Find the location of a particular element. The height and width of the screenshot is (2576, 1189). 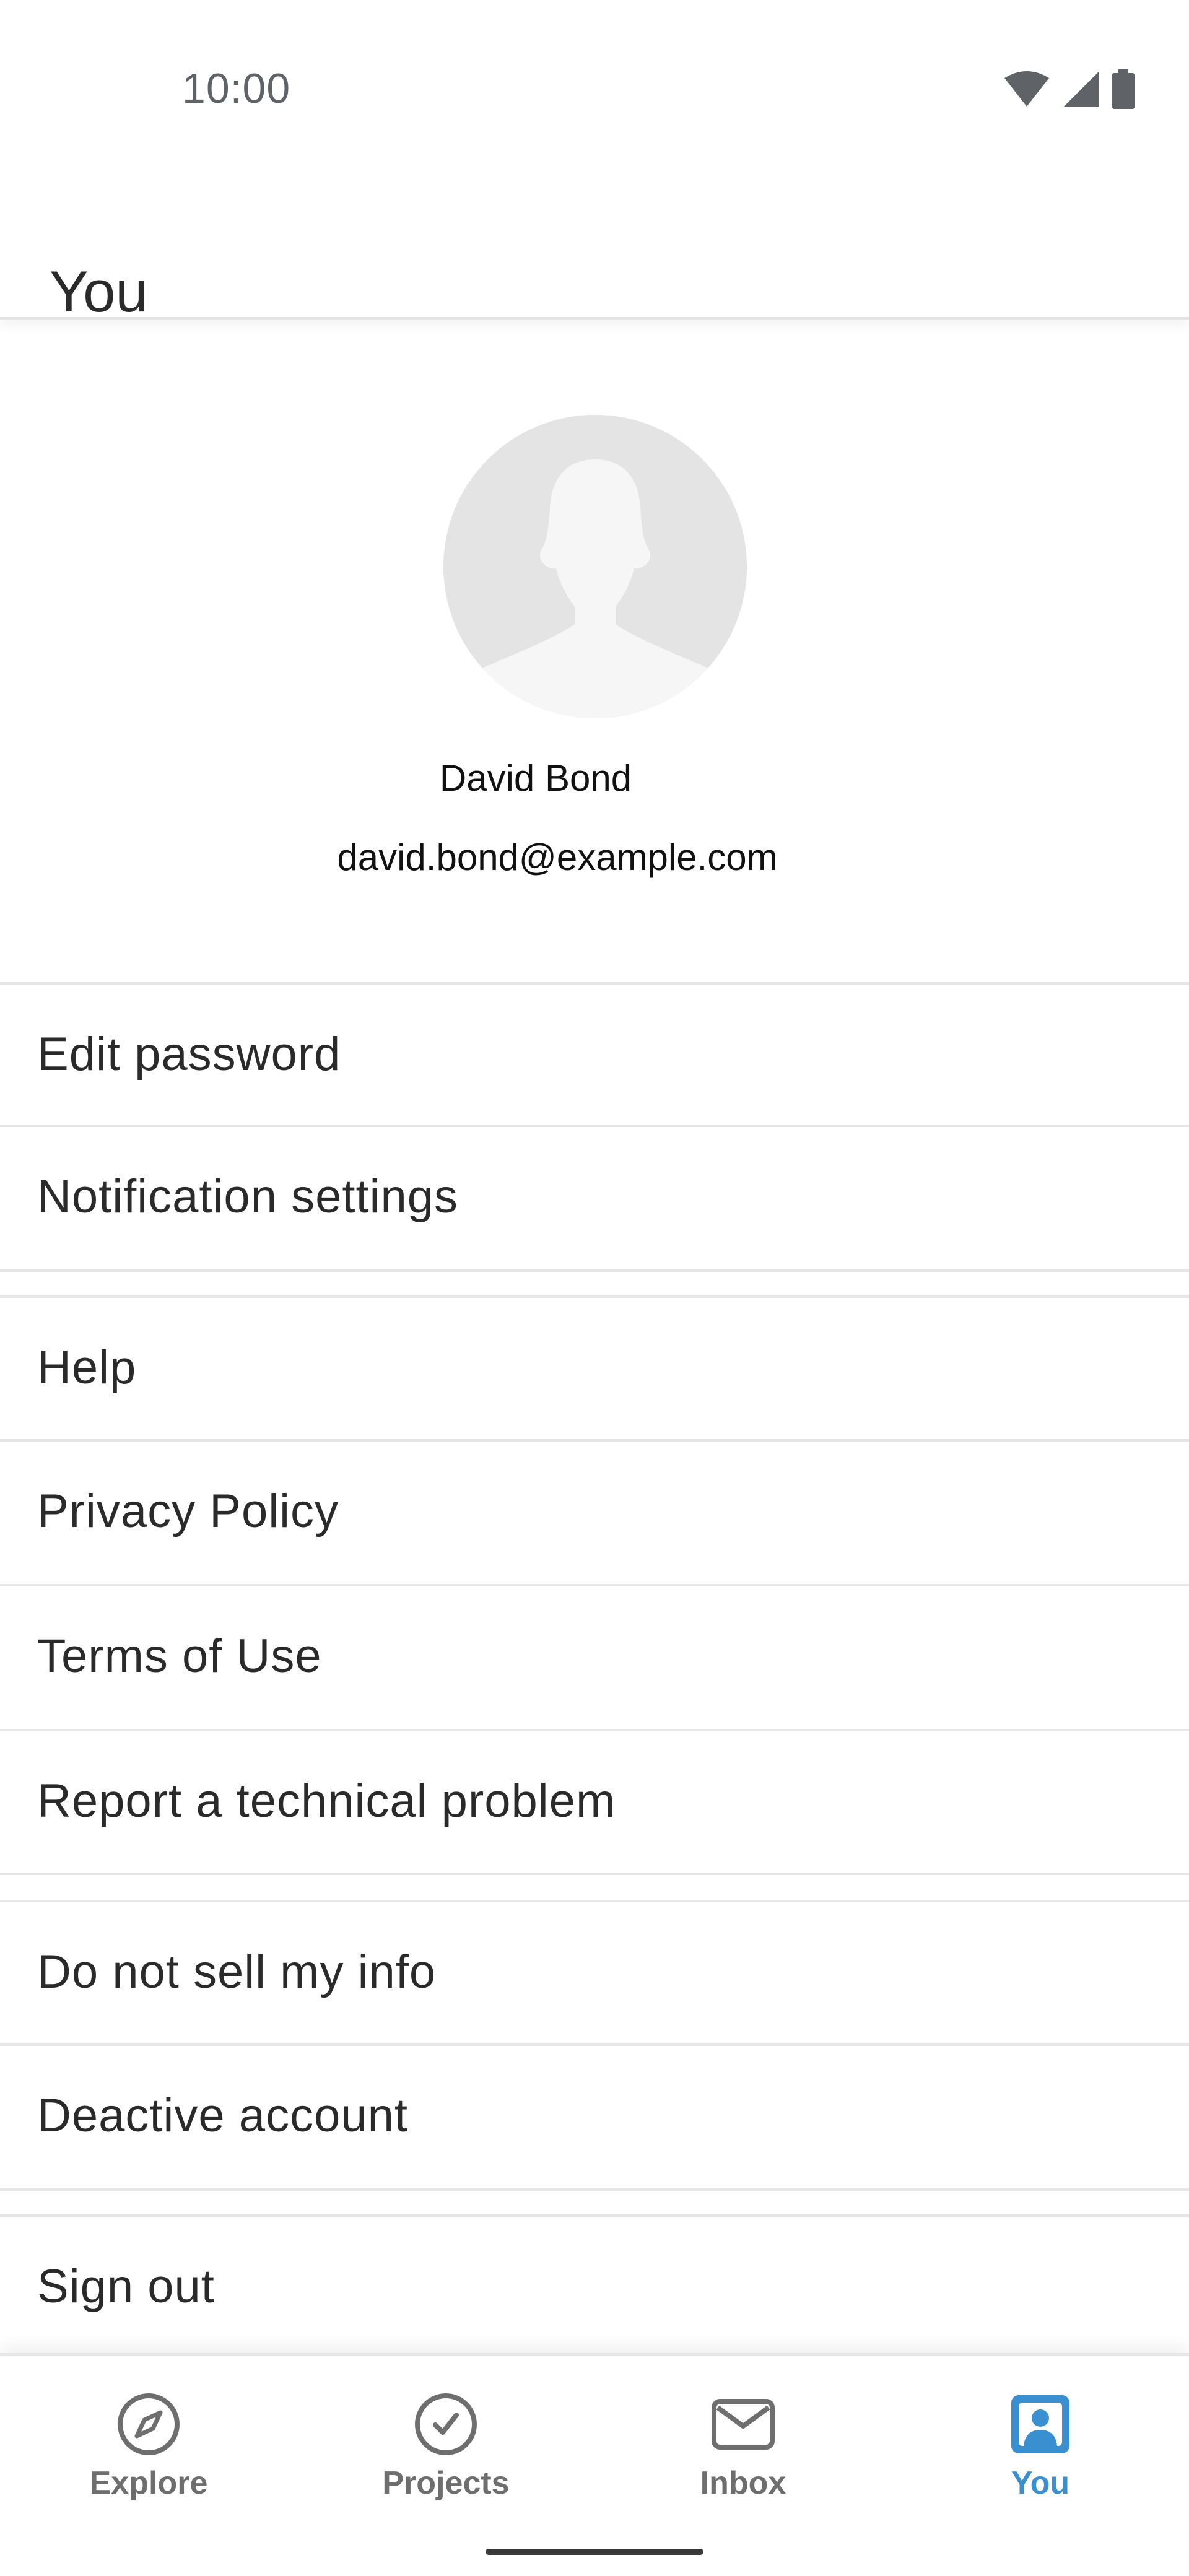

menu-item-label: Privacy Policy is located at coordinates (188, 1511).